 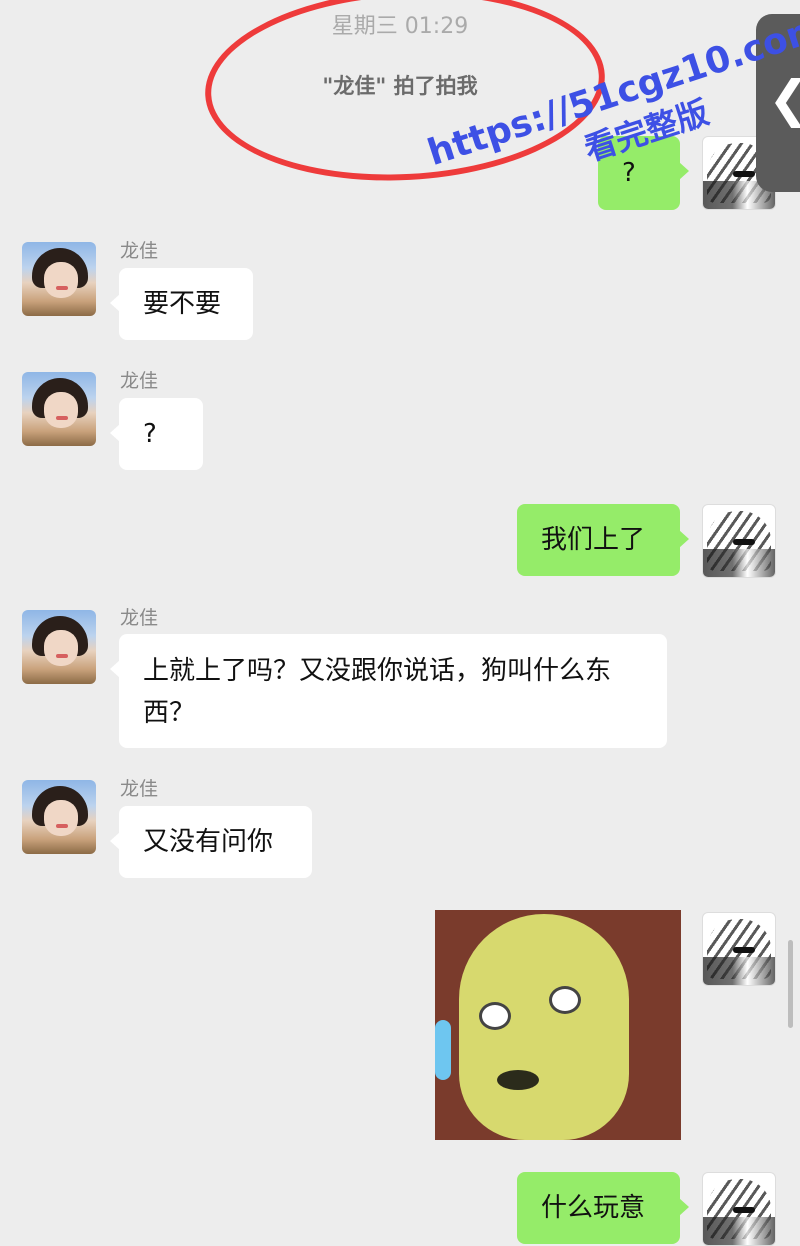 I want to click on my-message-bubble: 我们上了, so click(x=603, y=540).